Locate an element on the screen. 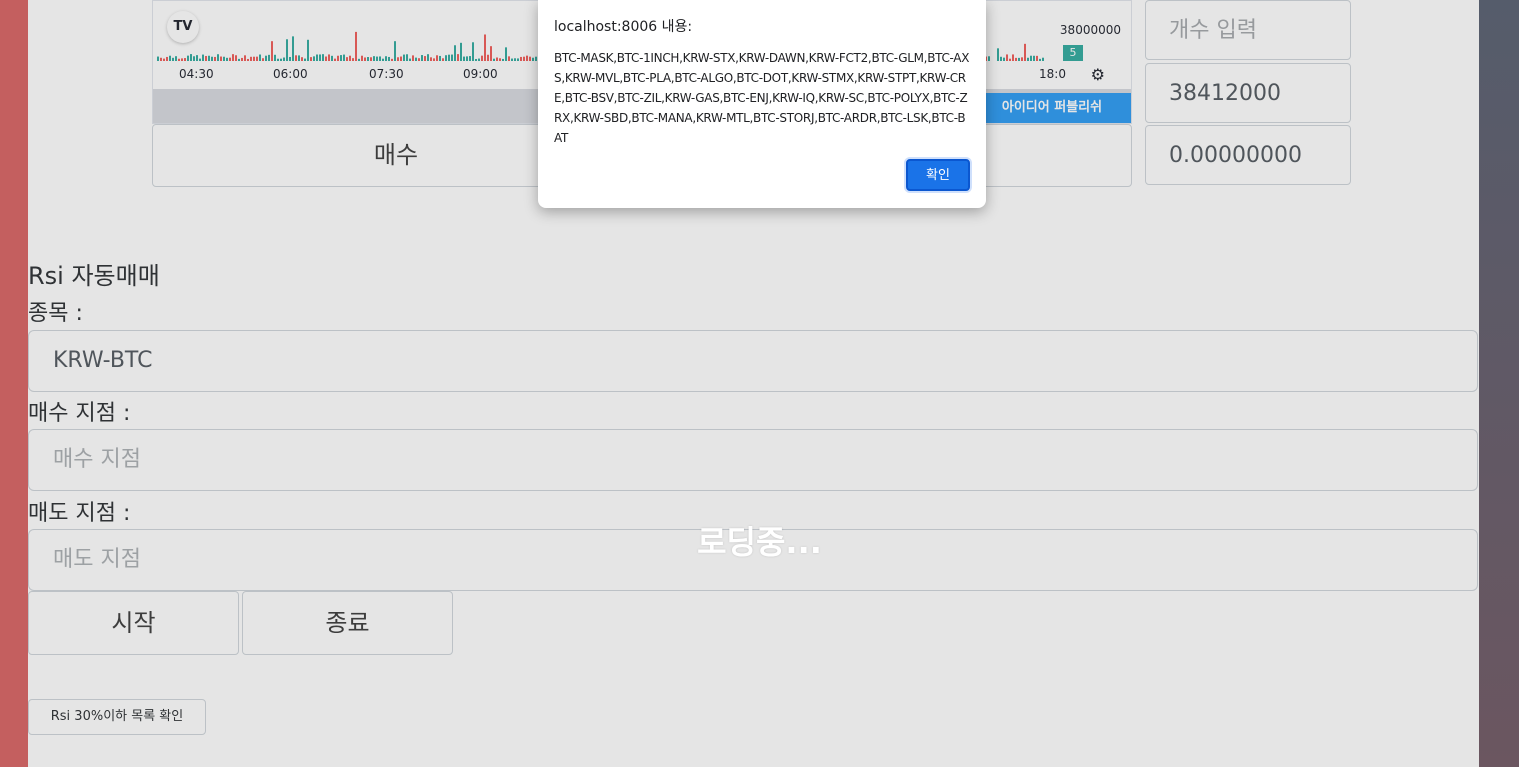 This screenshot has width=1519, height=767. dialog-ok-button: 확인 is located at coordinates (938, 175).